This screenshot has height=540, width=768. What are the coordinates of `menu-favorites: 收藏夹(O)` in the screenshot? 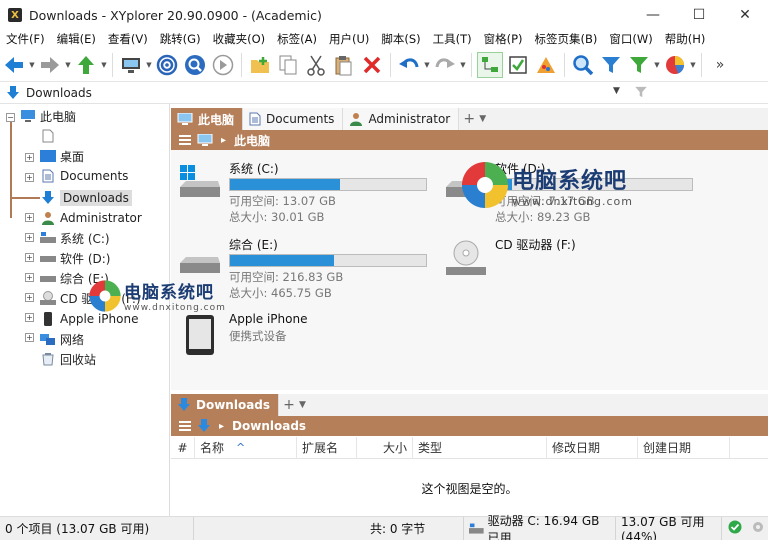 It's located at (239, 39).